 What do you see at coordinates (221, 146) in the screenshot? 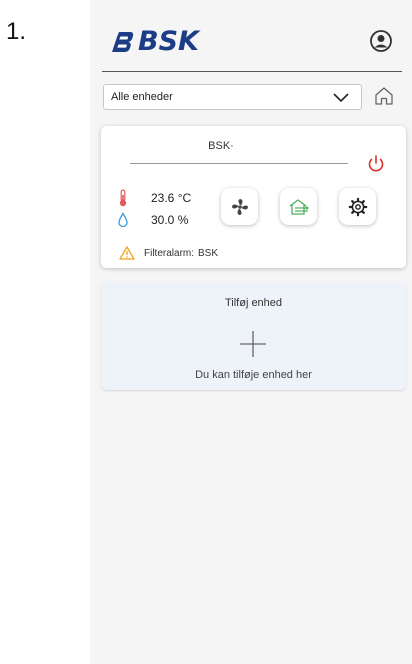
I see `device-name: BSK·` at bounding box center [221, 146].